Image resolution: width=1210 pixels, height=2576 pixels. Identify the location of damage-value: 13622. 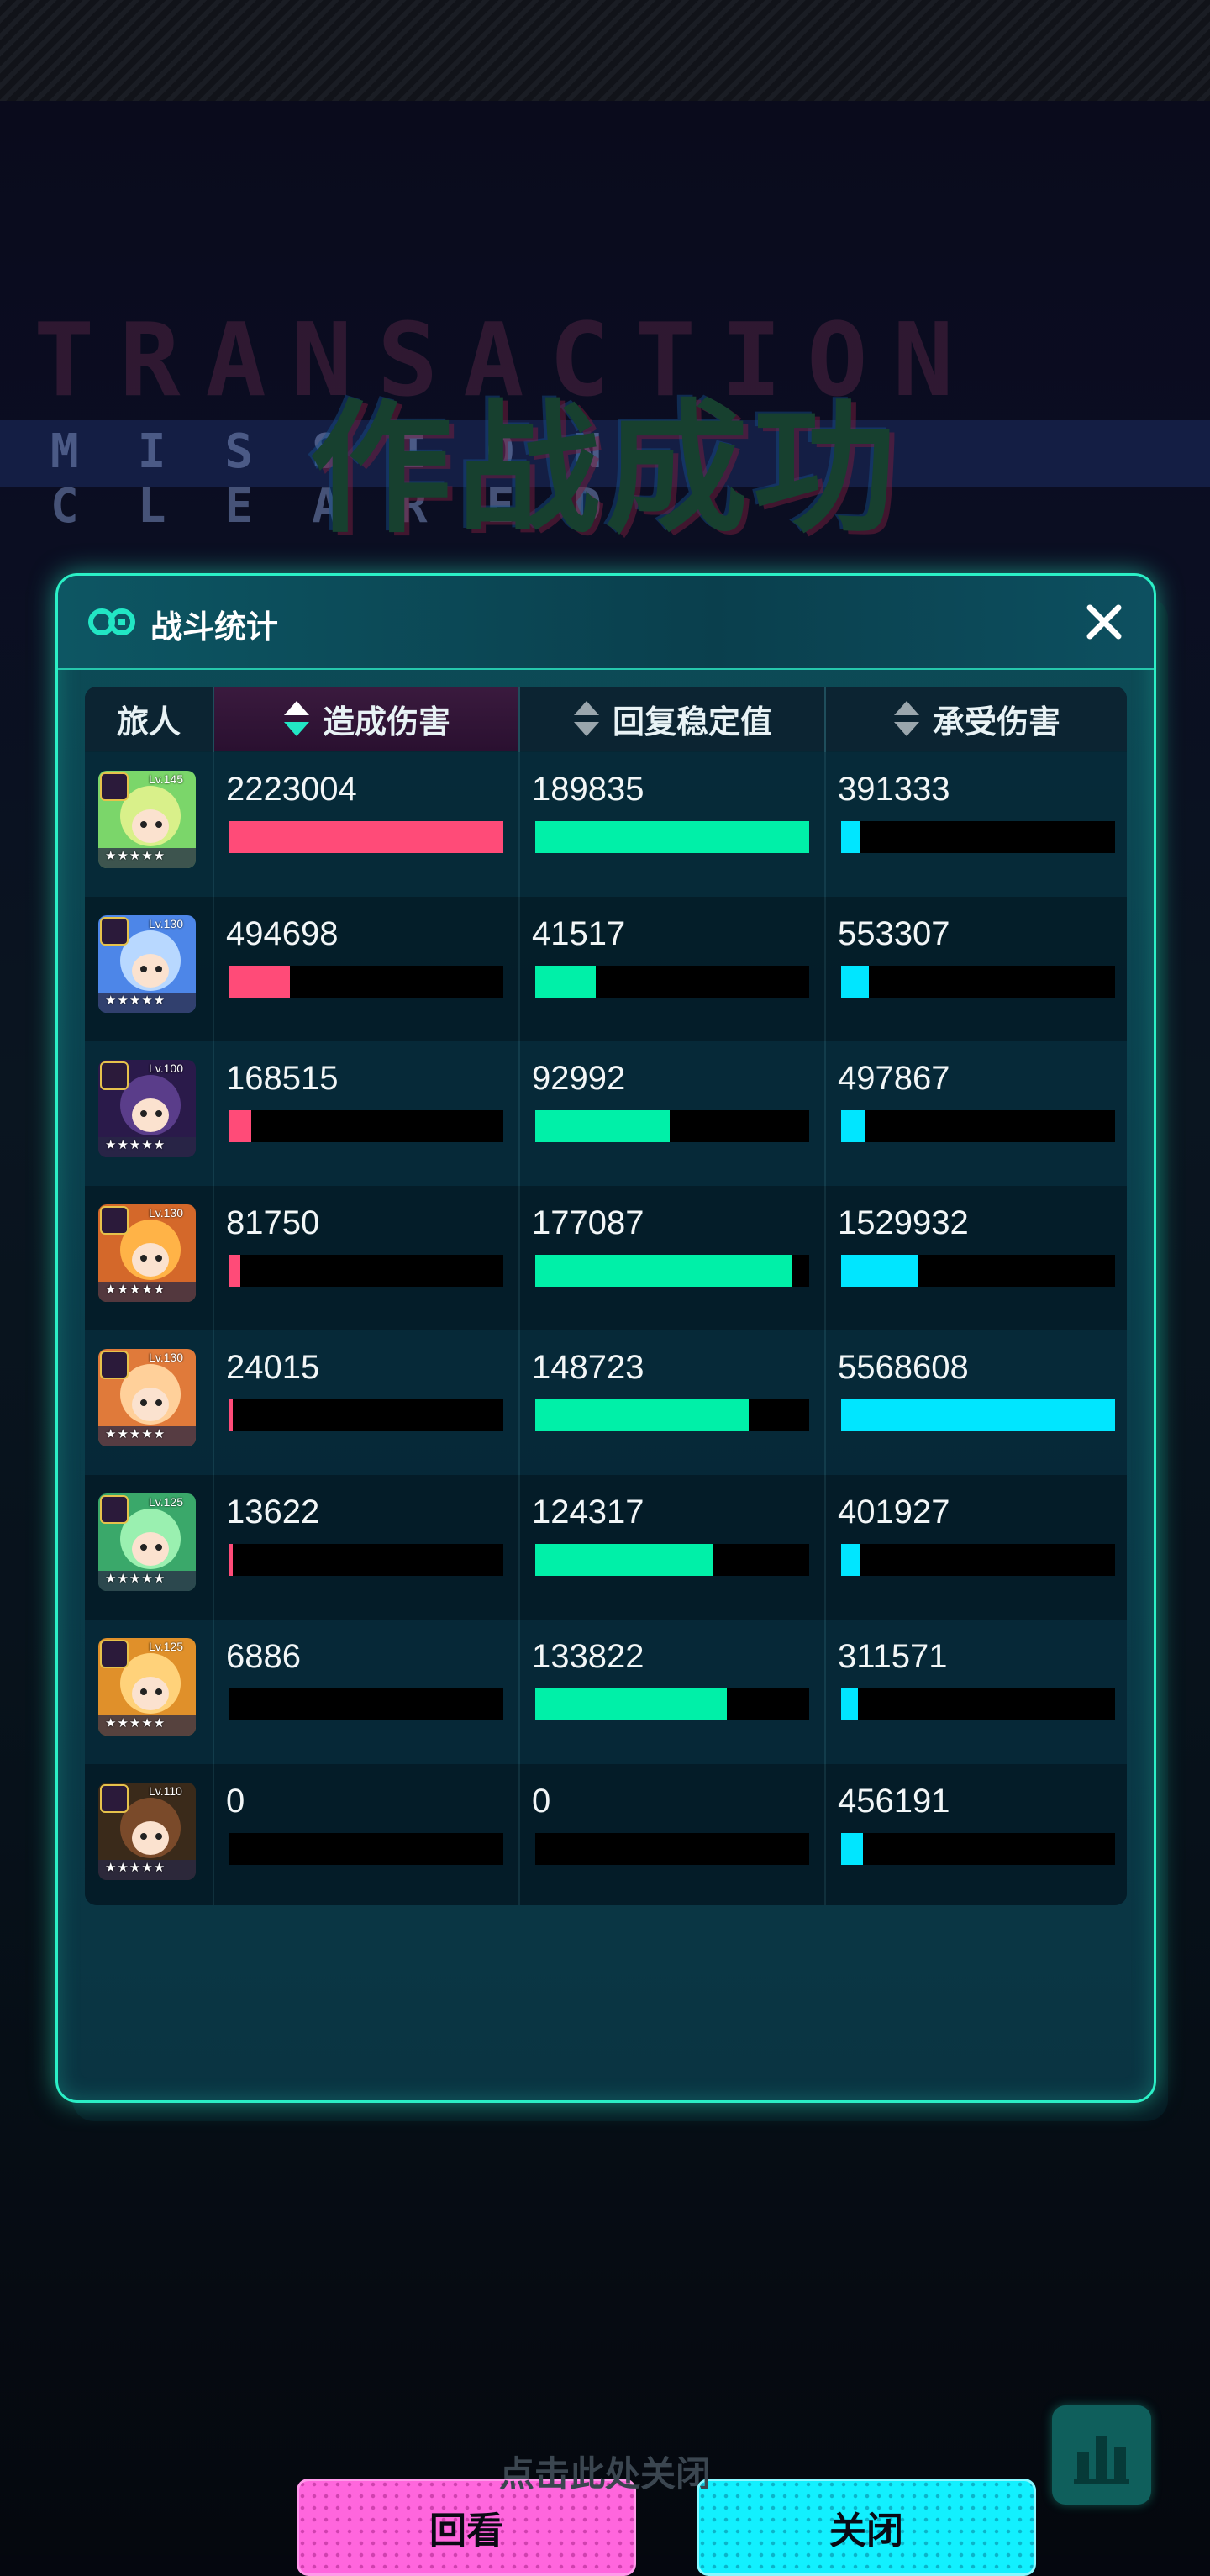
(273, 1511).